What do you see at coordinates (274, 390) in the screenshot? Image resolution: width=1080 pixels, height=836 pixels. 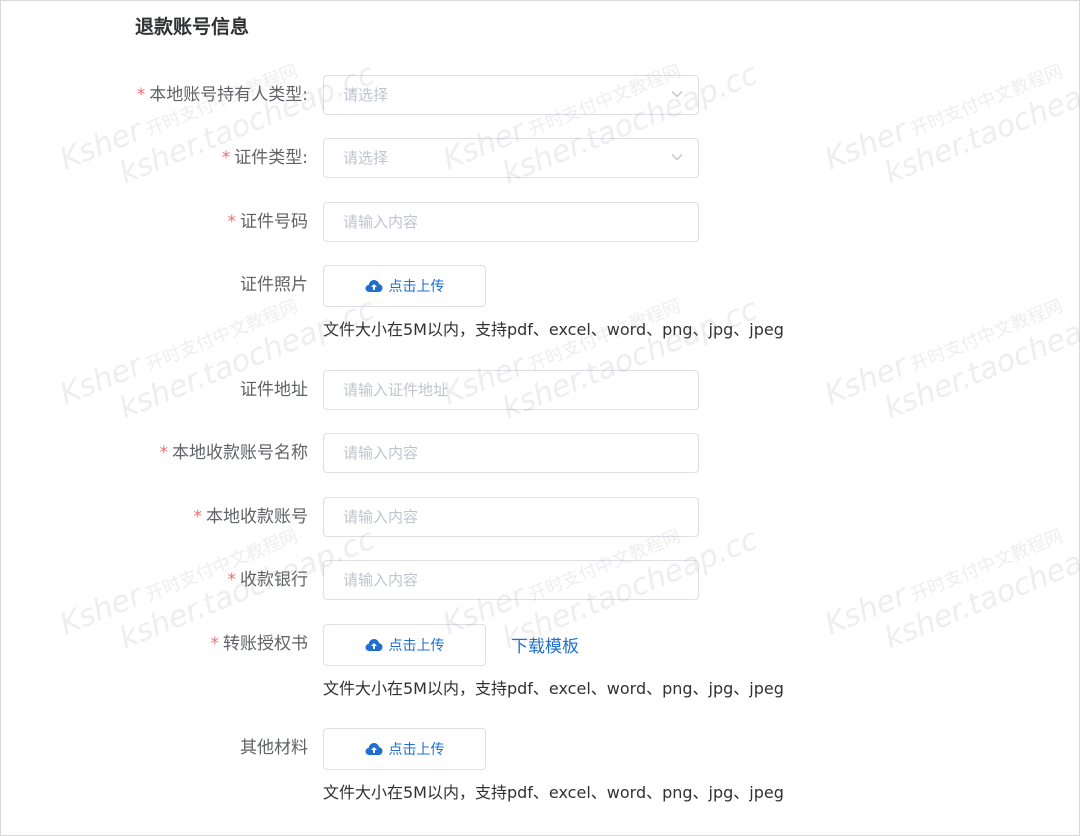 I see `id-address-label: 证件地址` at bounding box center [274, 390].